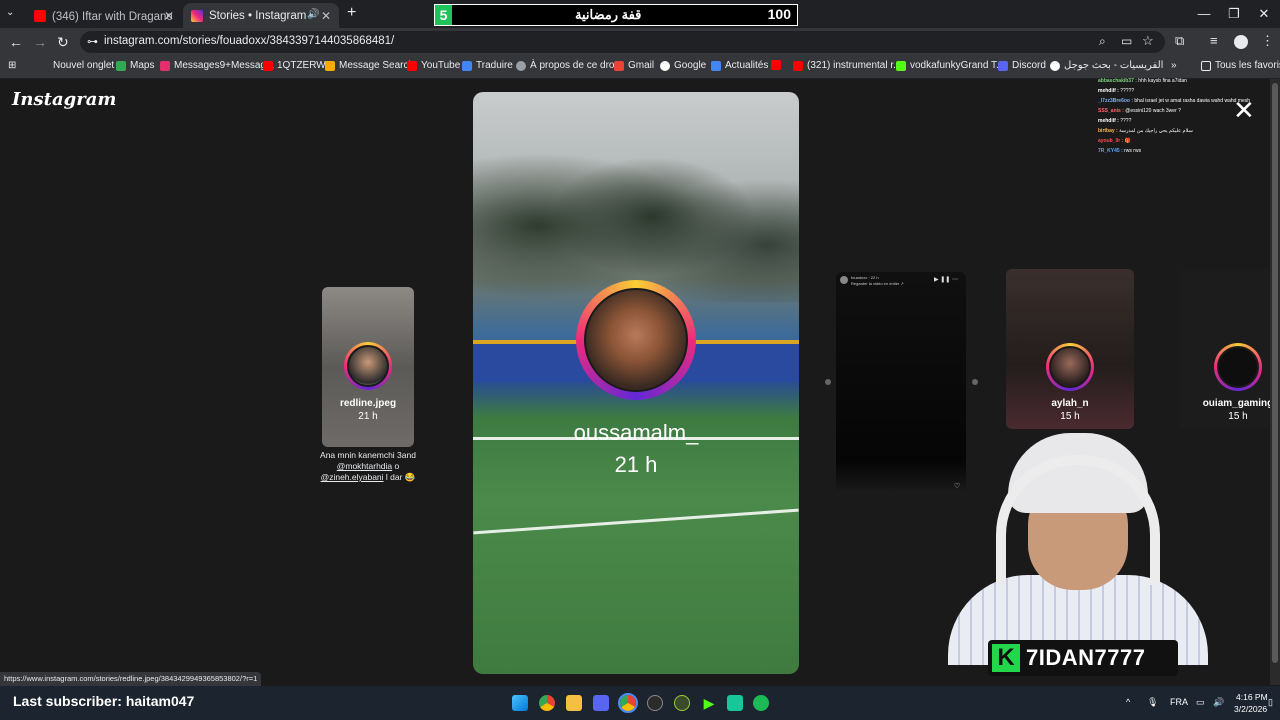 The image size is (1280, 720). I want to click on bookmark-item: Message Search, so click(369, 65).